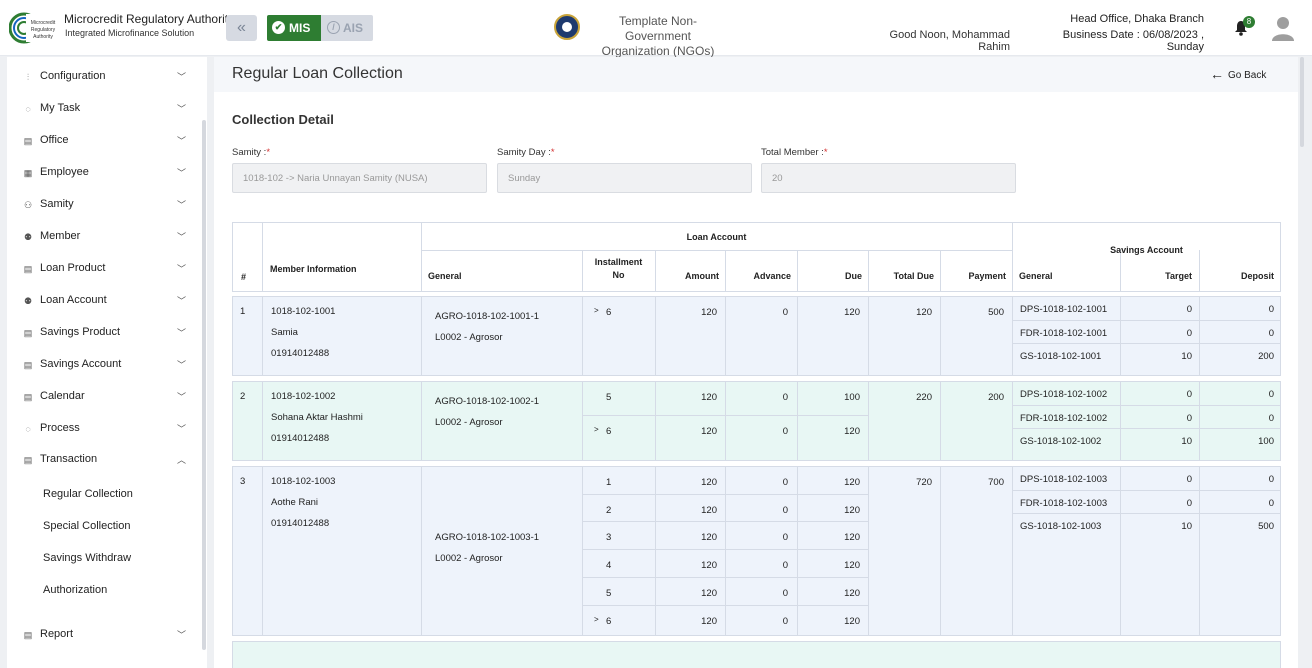 Image resolution: width=1312 pixels, height=668 pixels. Describe the element at coordinates (104, 333) in the screenshot. I see `sidebar-item-savings-product: ▤ Savings Product ﹀` at that location.